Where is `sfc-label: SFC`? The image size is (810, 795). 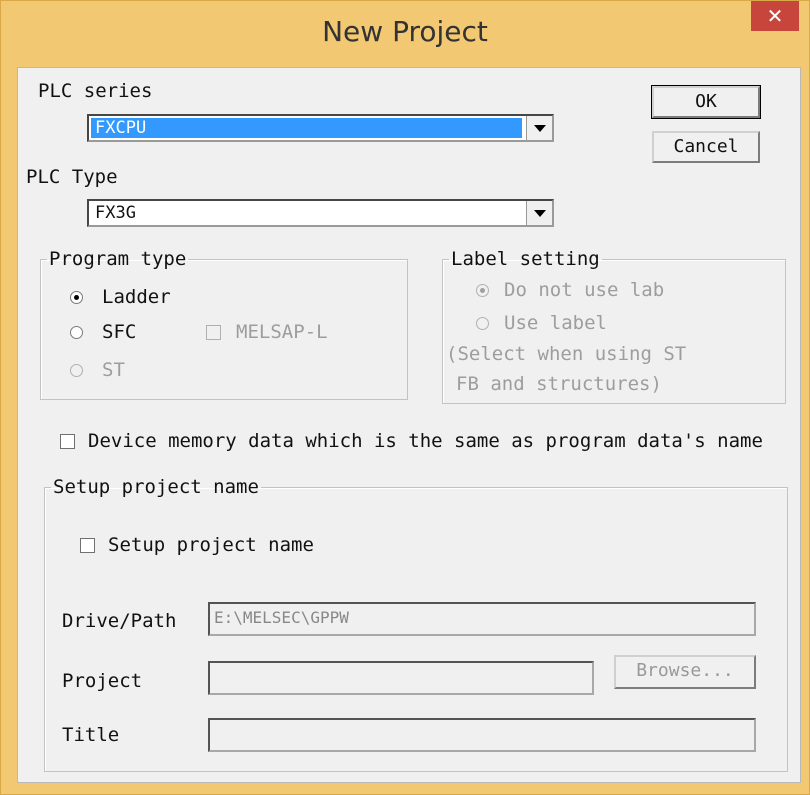 sfc-label: SFC is located at coordinates (119, 332).